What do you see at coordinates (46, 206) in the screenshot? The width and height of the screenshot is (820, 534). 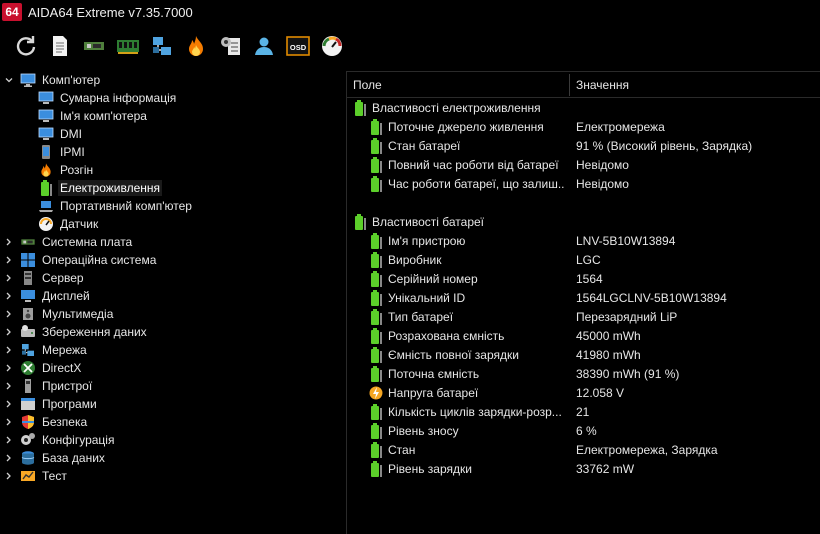 I see `laptop-icon` at bounding box center [46, 206].